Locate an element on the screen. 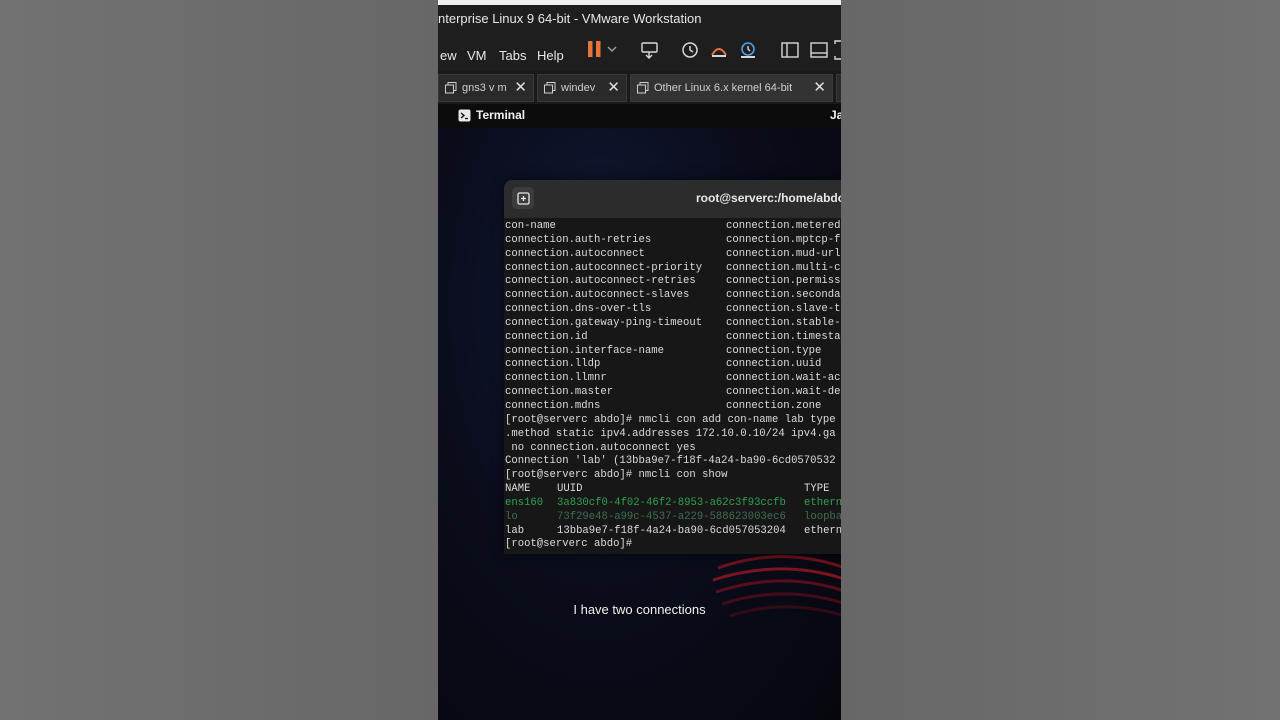 Image resolution: width=1280 pixels, height=720 pixels. completion-row: con-name connection.metered is located at coordinates (673, 227).